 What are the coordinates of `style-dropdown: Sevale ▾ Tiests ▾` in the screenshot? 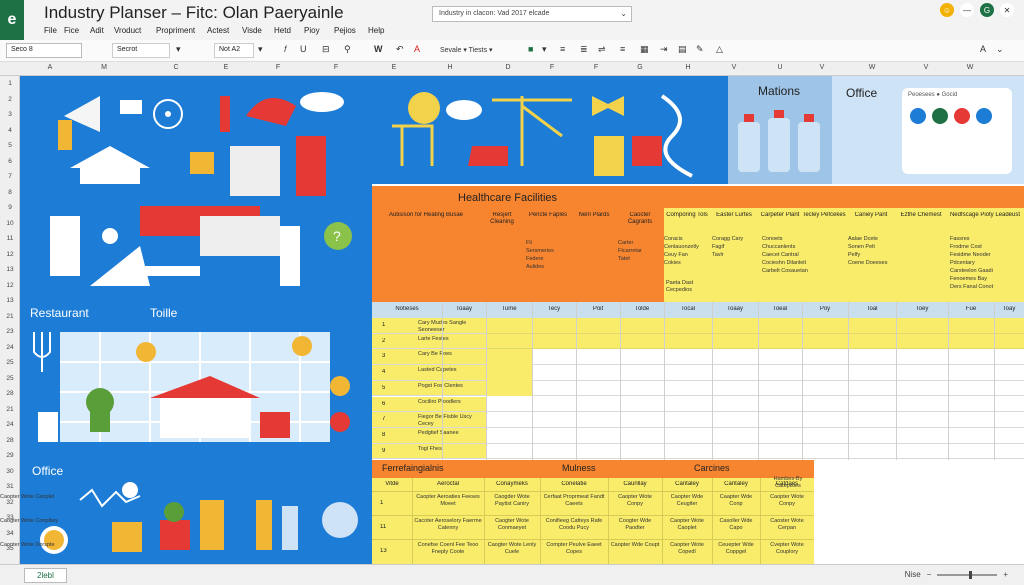 It's located at (466, 50).